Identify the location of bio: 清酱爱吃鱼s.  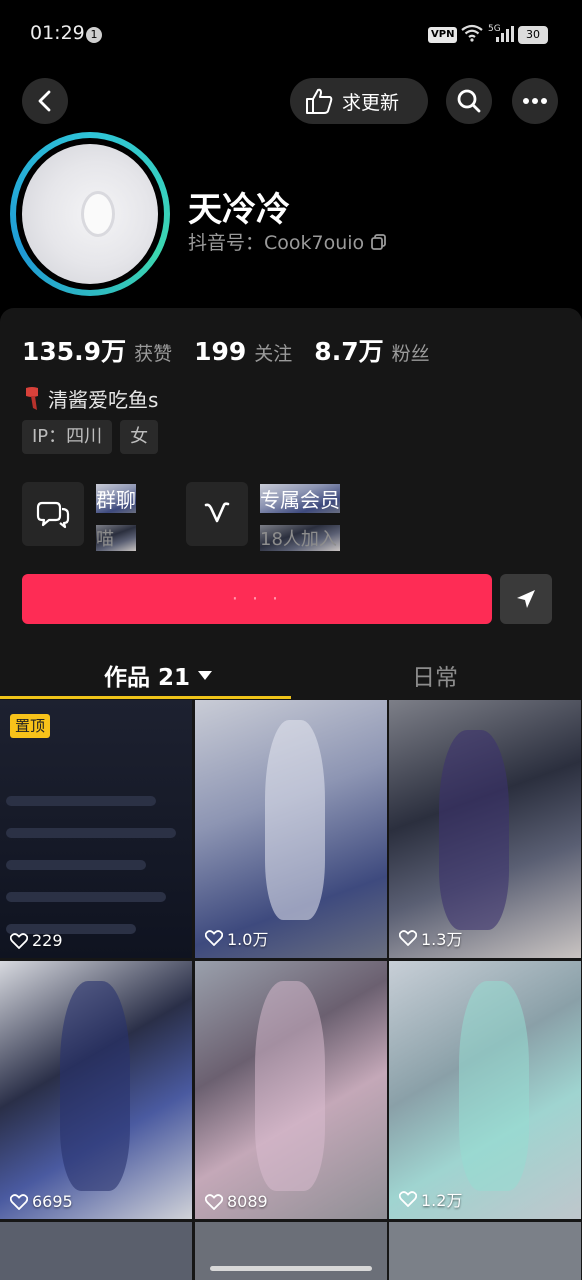
(90, 398).